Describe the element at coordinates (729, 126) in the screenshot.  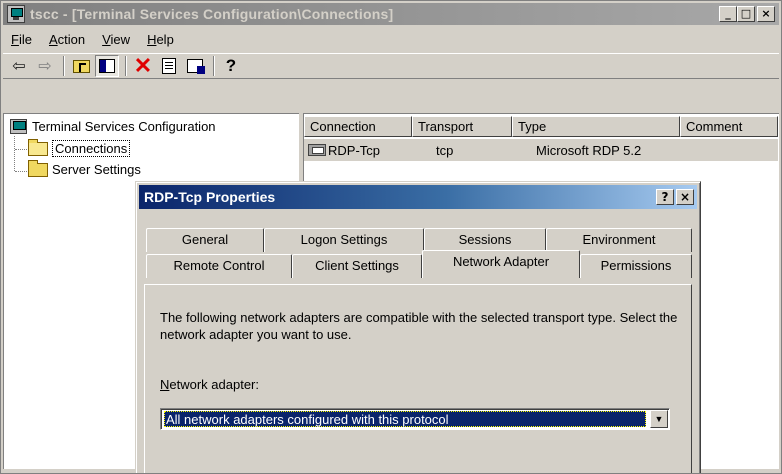
I see `column-comment: Comment` at that location.